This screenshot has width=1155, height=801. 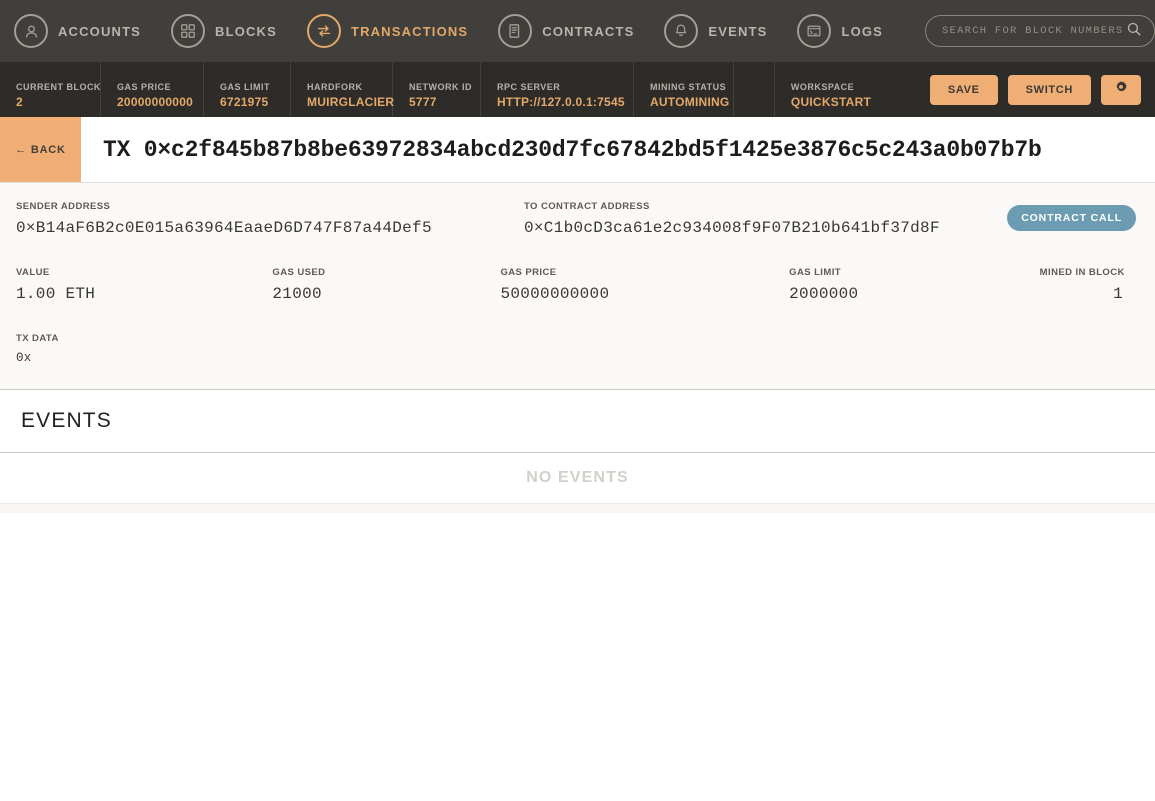 What do you see at coordinates (155, 101) in the screenshot?
I see `status-gas-price-value: 20000000000` at bounding box center [155, 101].